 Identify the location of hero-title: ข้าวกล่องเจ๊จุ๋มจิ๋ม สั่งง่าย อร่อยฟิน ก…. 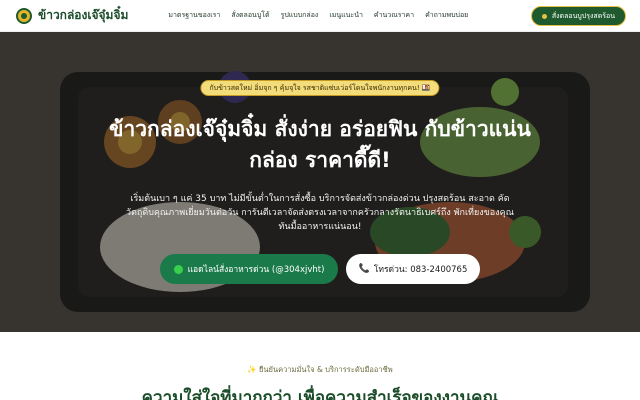
(320, 144).